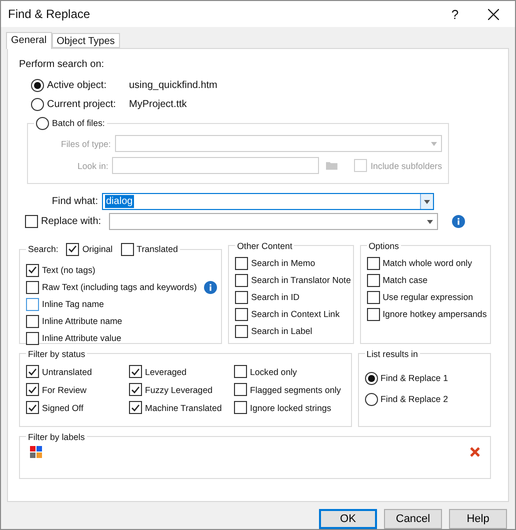 The image size is (516, 530). Describe the element at coordinates (50, 14) in the screenshot. I see `window-title: Find & Replace` at that location.